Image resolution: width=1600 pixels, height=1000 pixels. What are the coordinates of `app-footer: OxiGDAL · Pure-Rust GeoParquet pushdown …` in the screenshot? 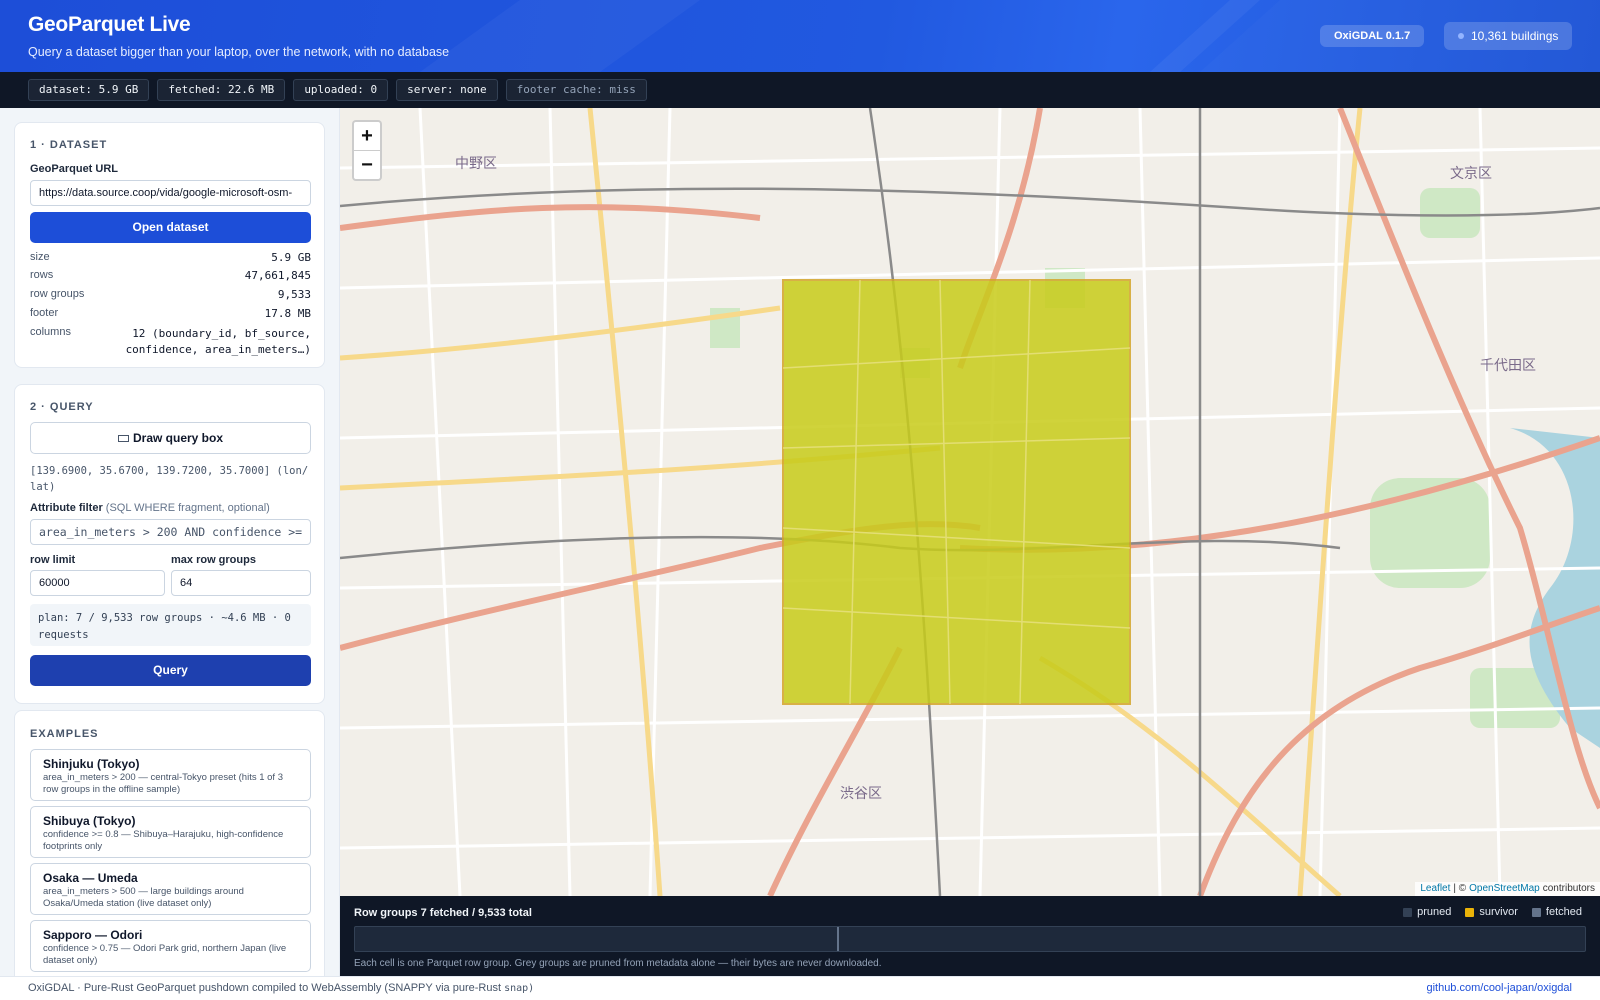 It's located at (800, 988).